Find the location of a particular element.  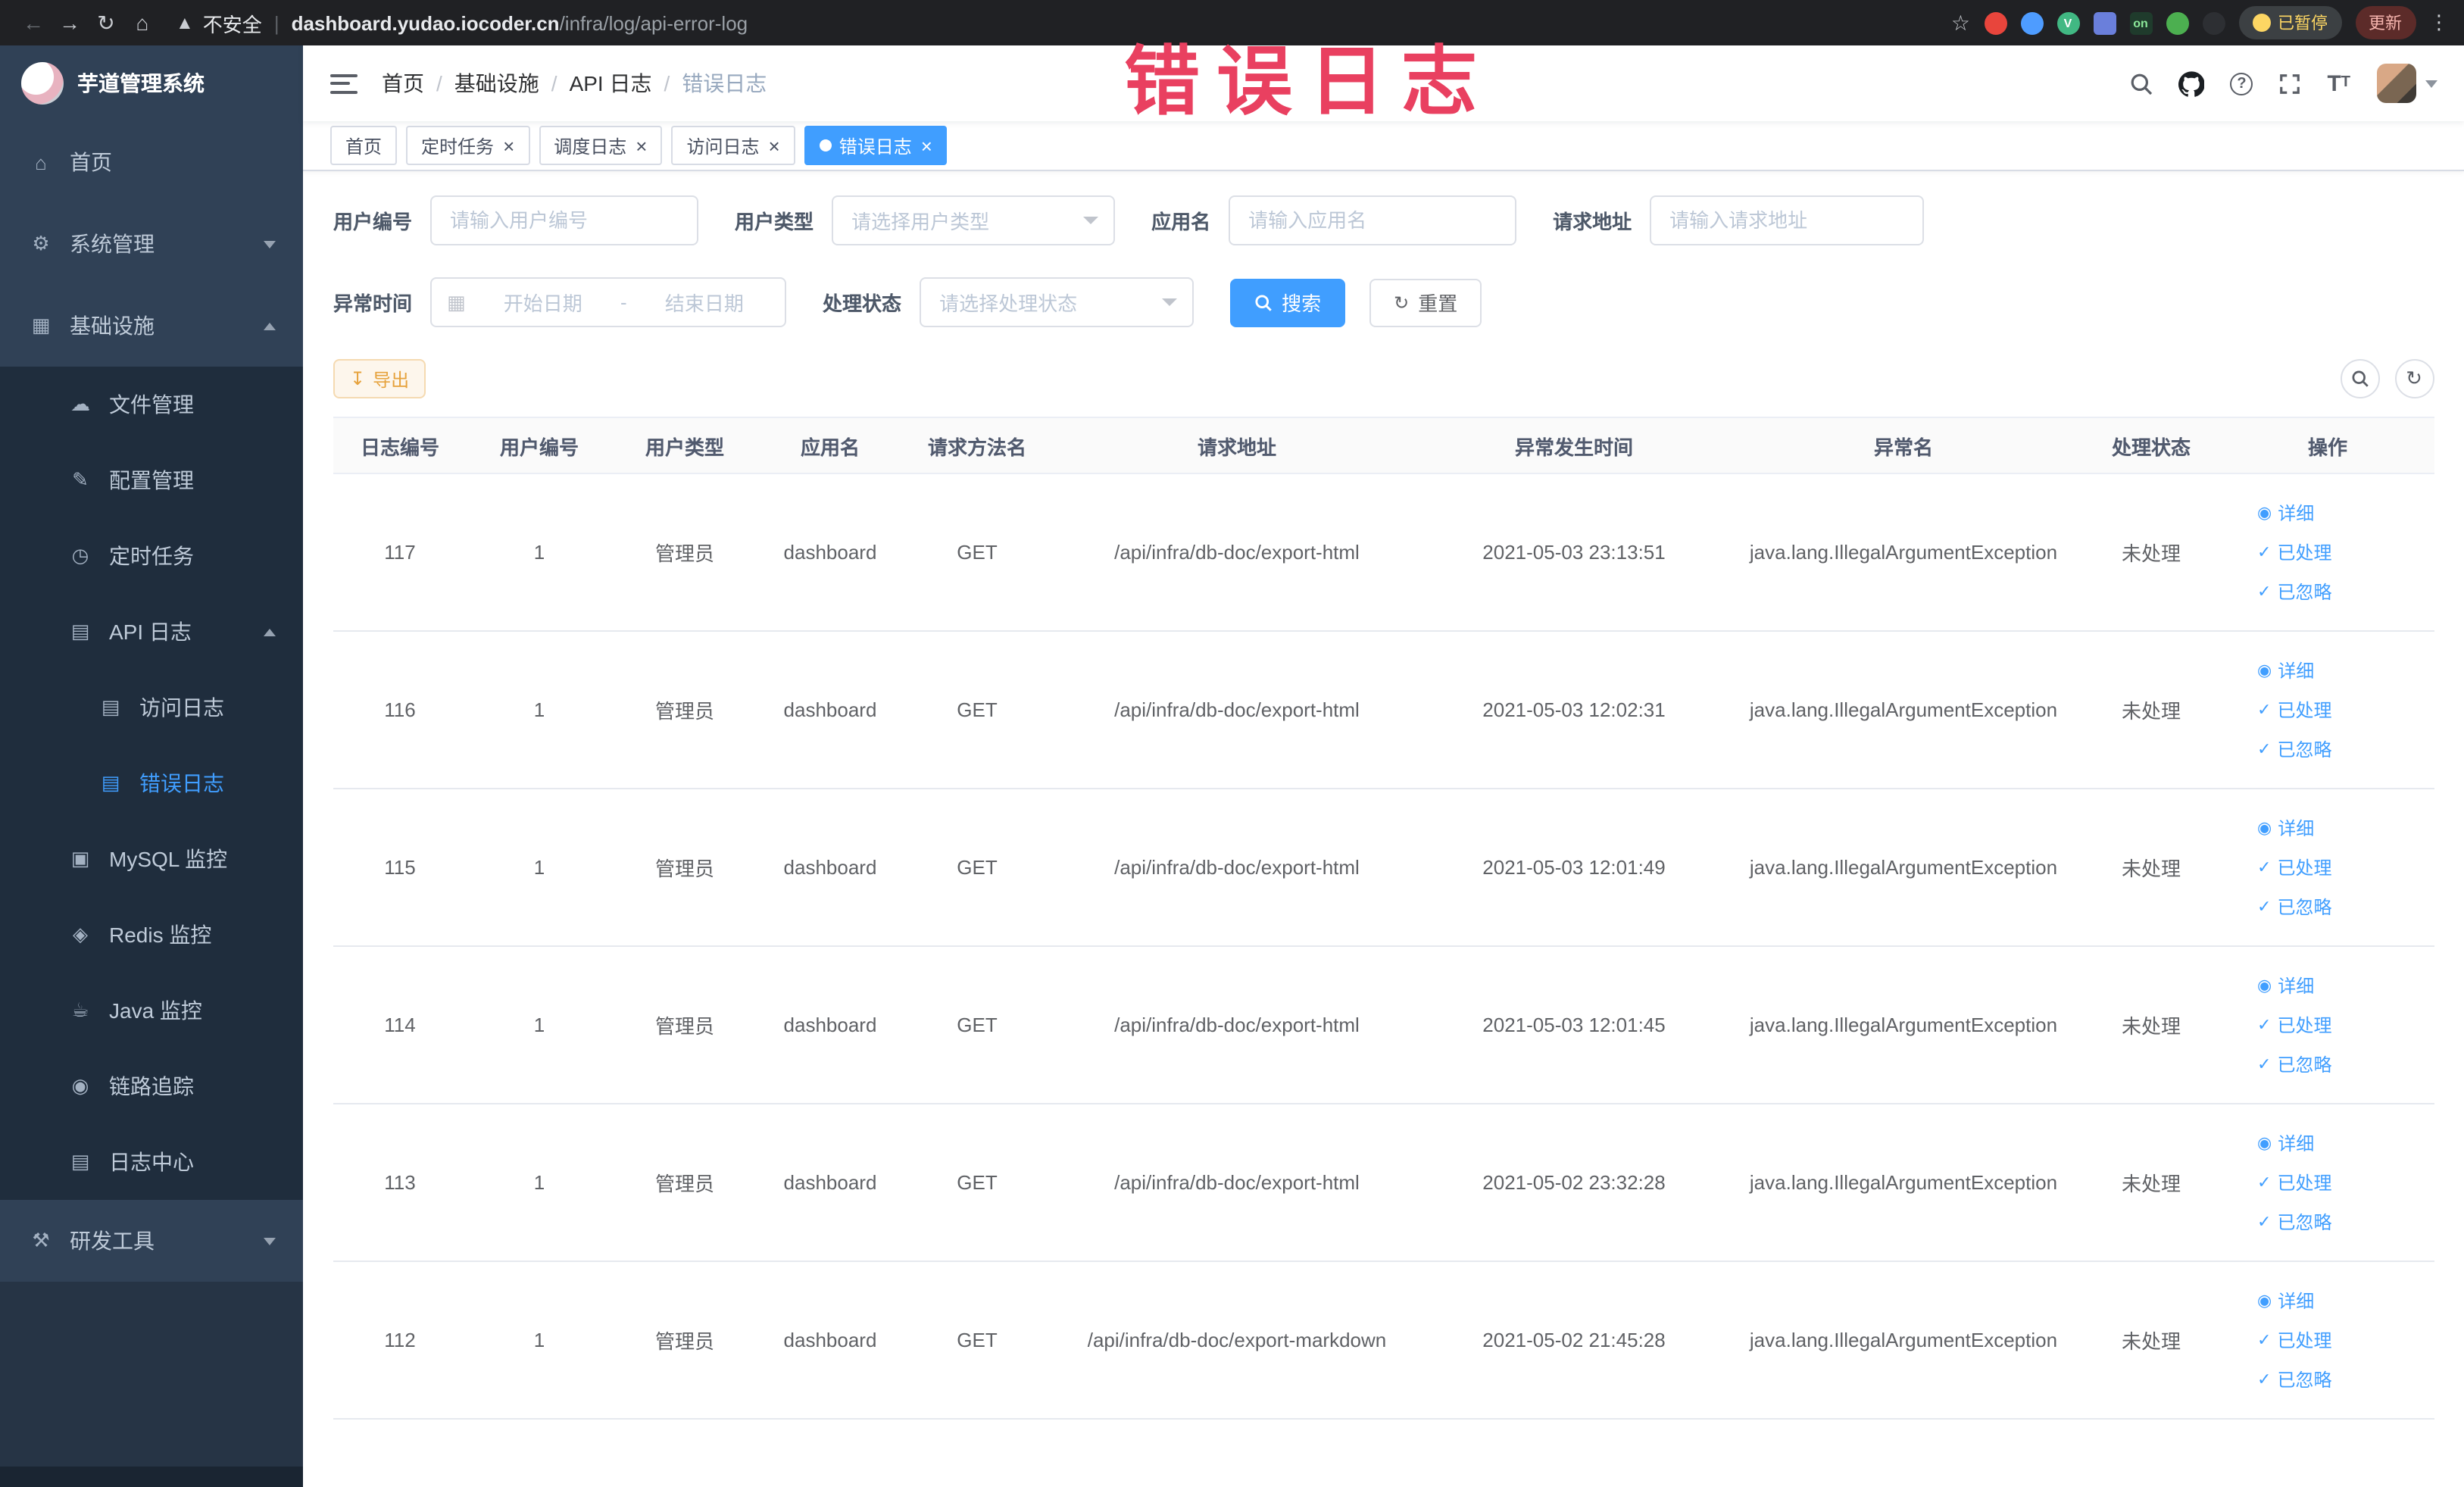

hamburger-icon is located at coordinates (344, 83).